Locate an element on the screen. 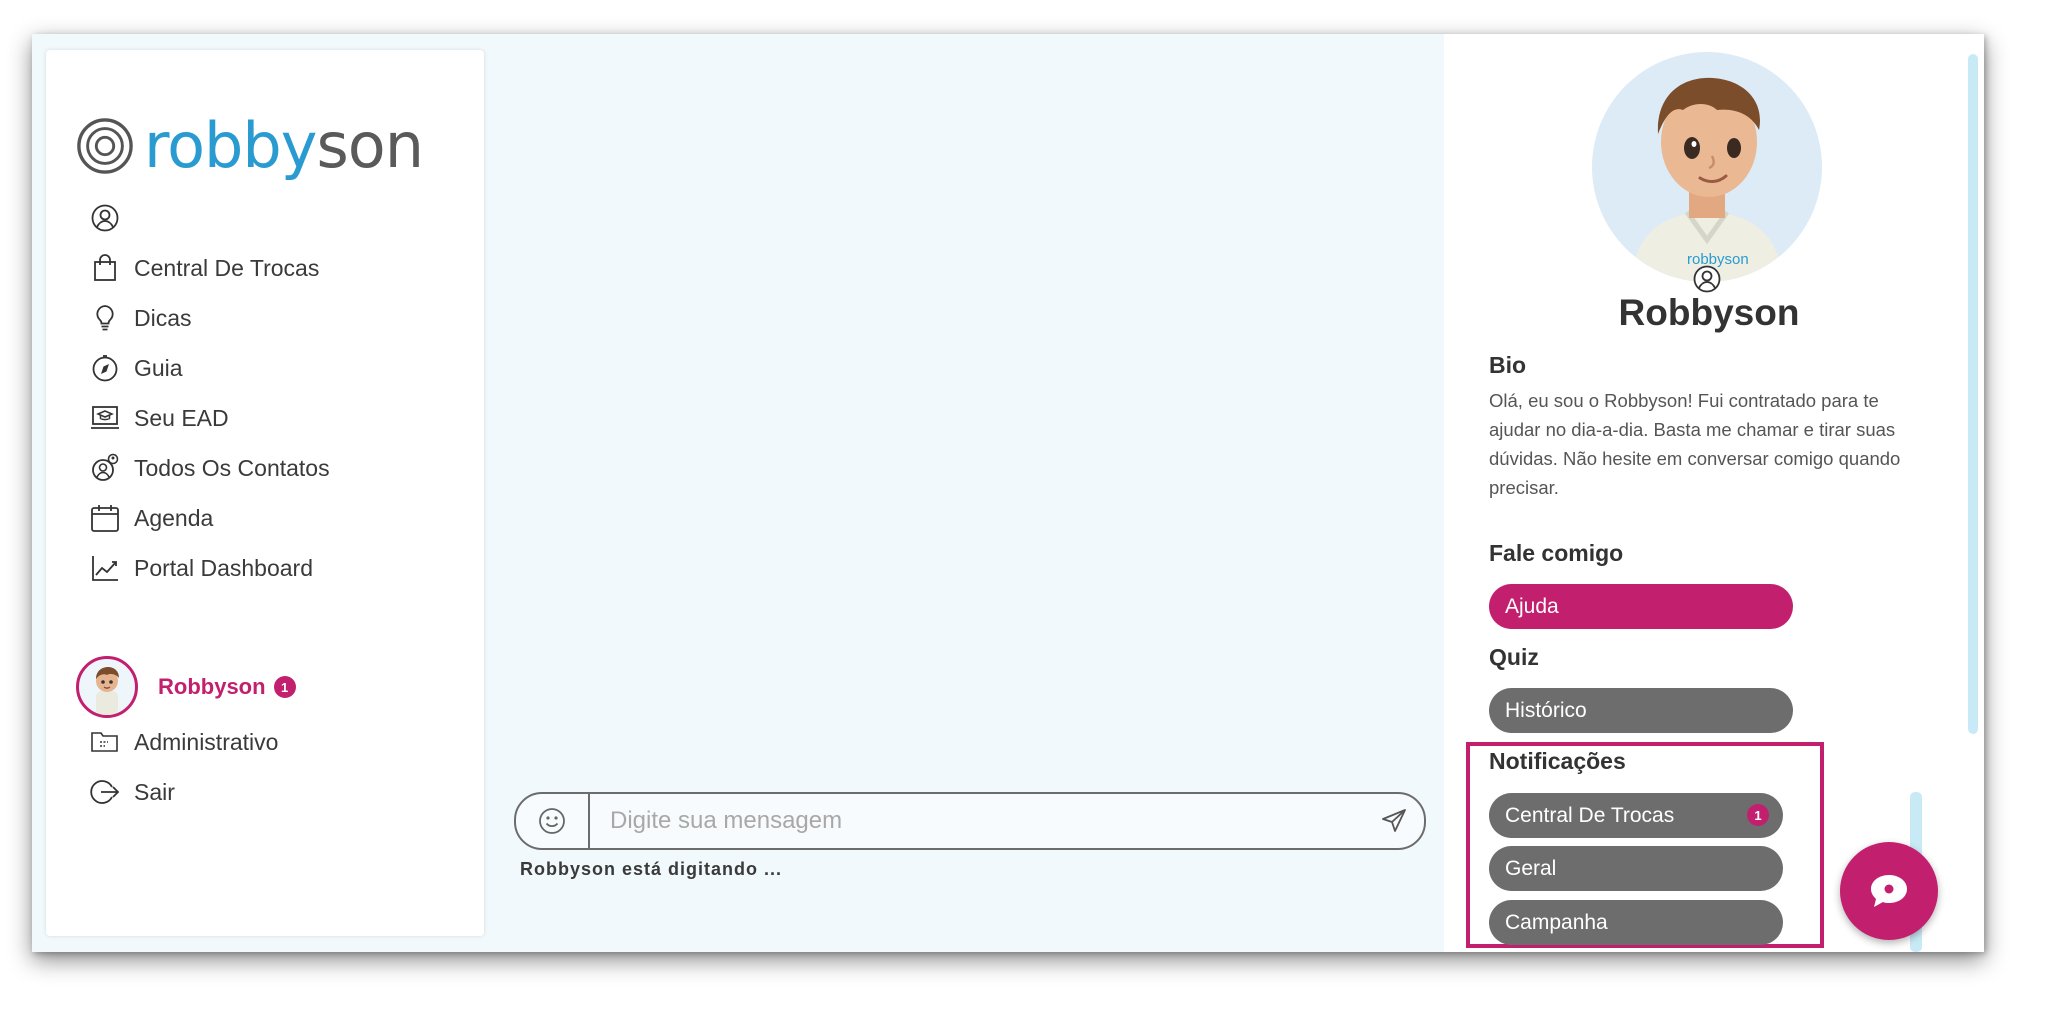 Image resolution: width=2048 pixels, height=1017 pixels. notif-label: Campanha is located at coordinates (1556, 922).